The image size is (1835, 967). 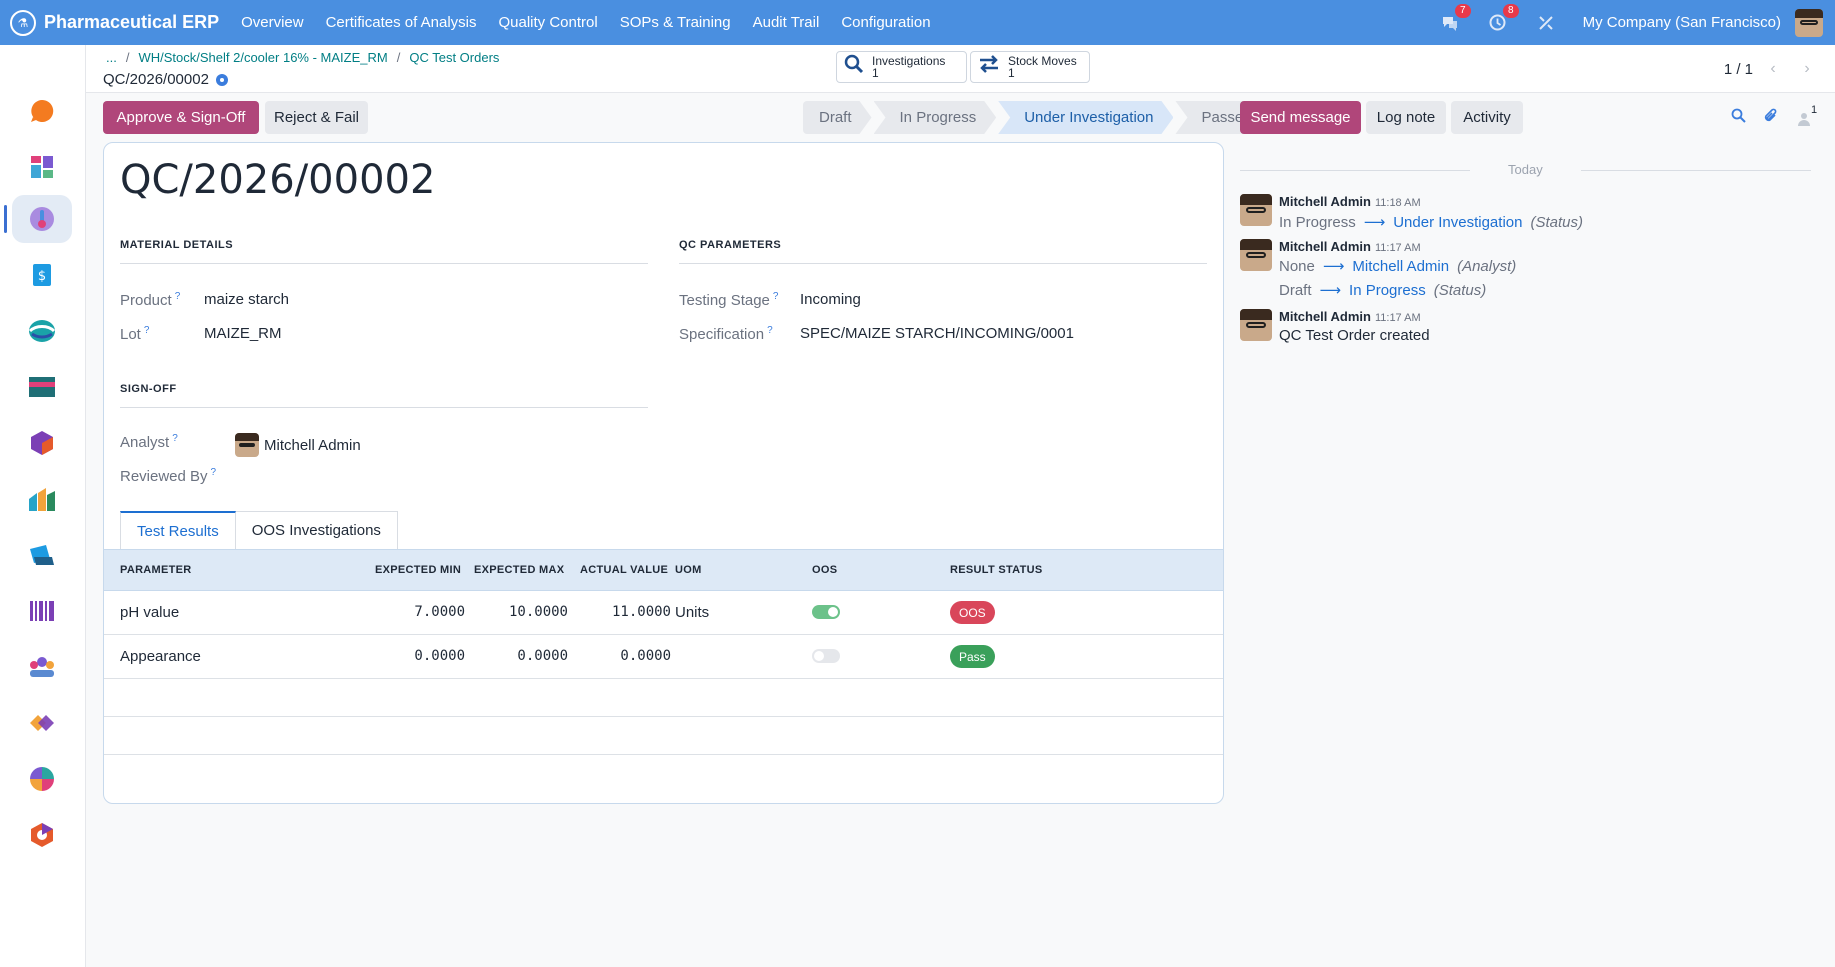 What do you see at coordinates (935, 117) in the screenshot?
I see `stage-in-progress: In Progress` at bounding box center [935, 117].